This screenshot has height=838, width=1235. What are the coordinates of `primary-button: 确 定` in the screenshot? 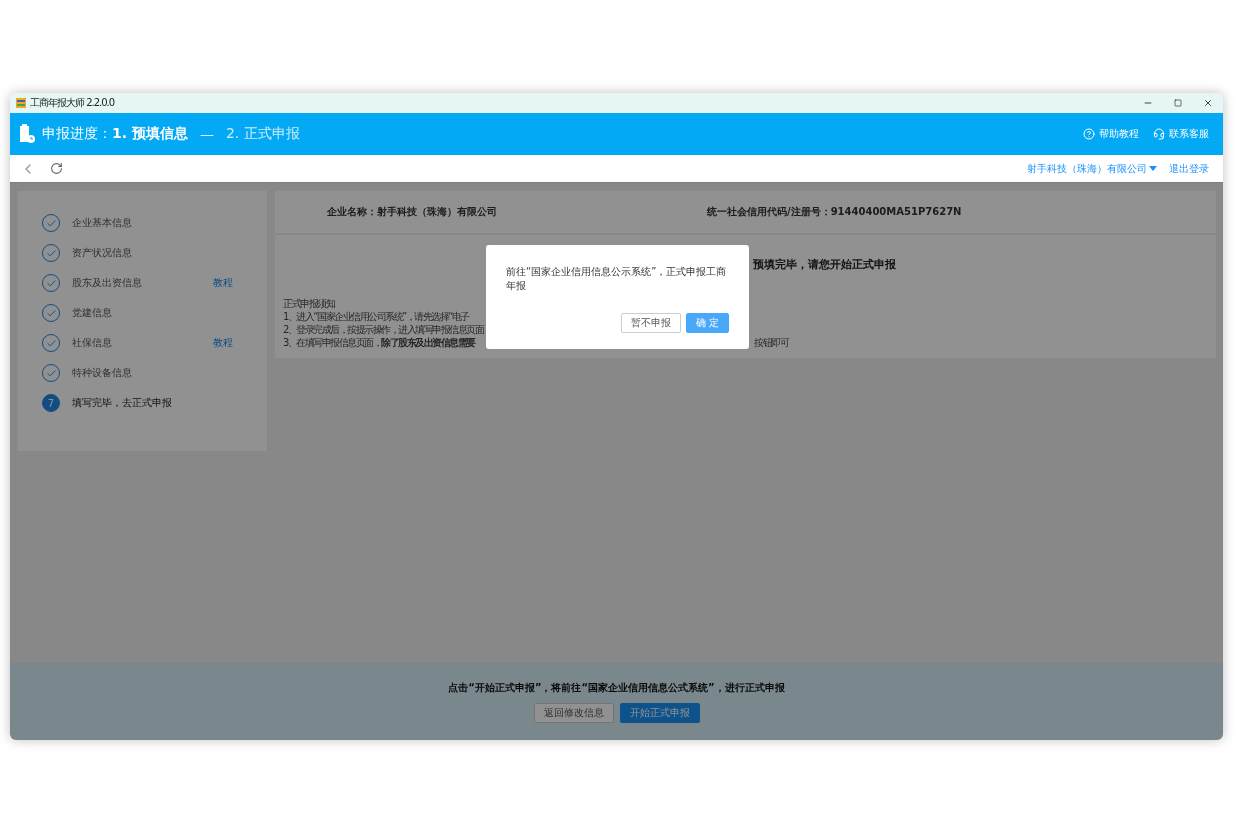 It's located at (707, 323).